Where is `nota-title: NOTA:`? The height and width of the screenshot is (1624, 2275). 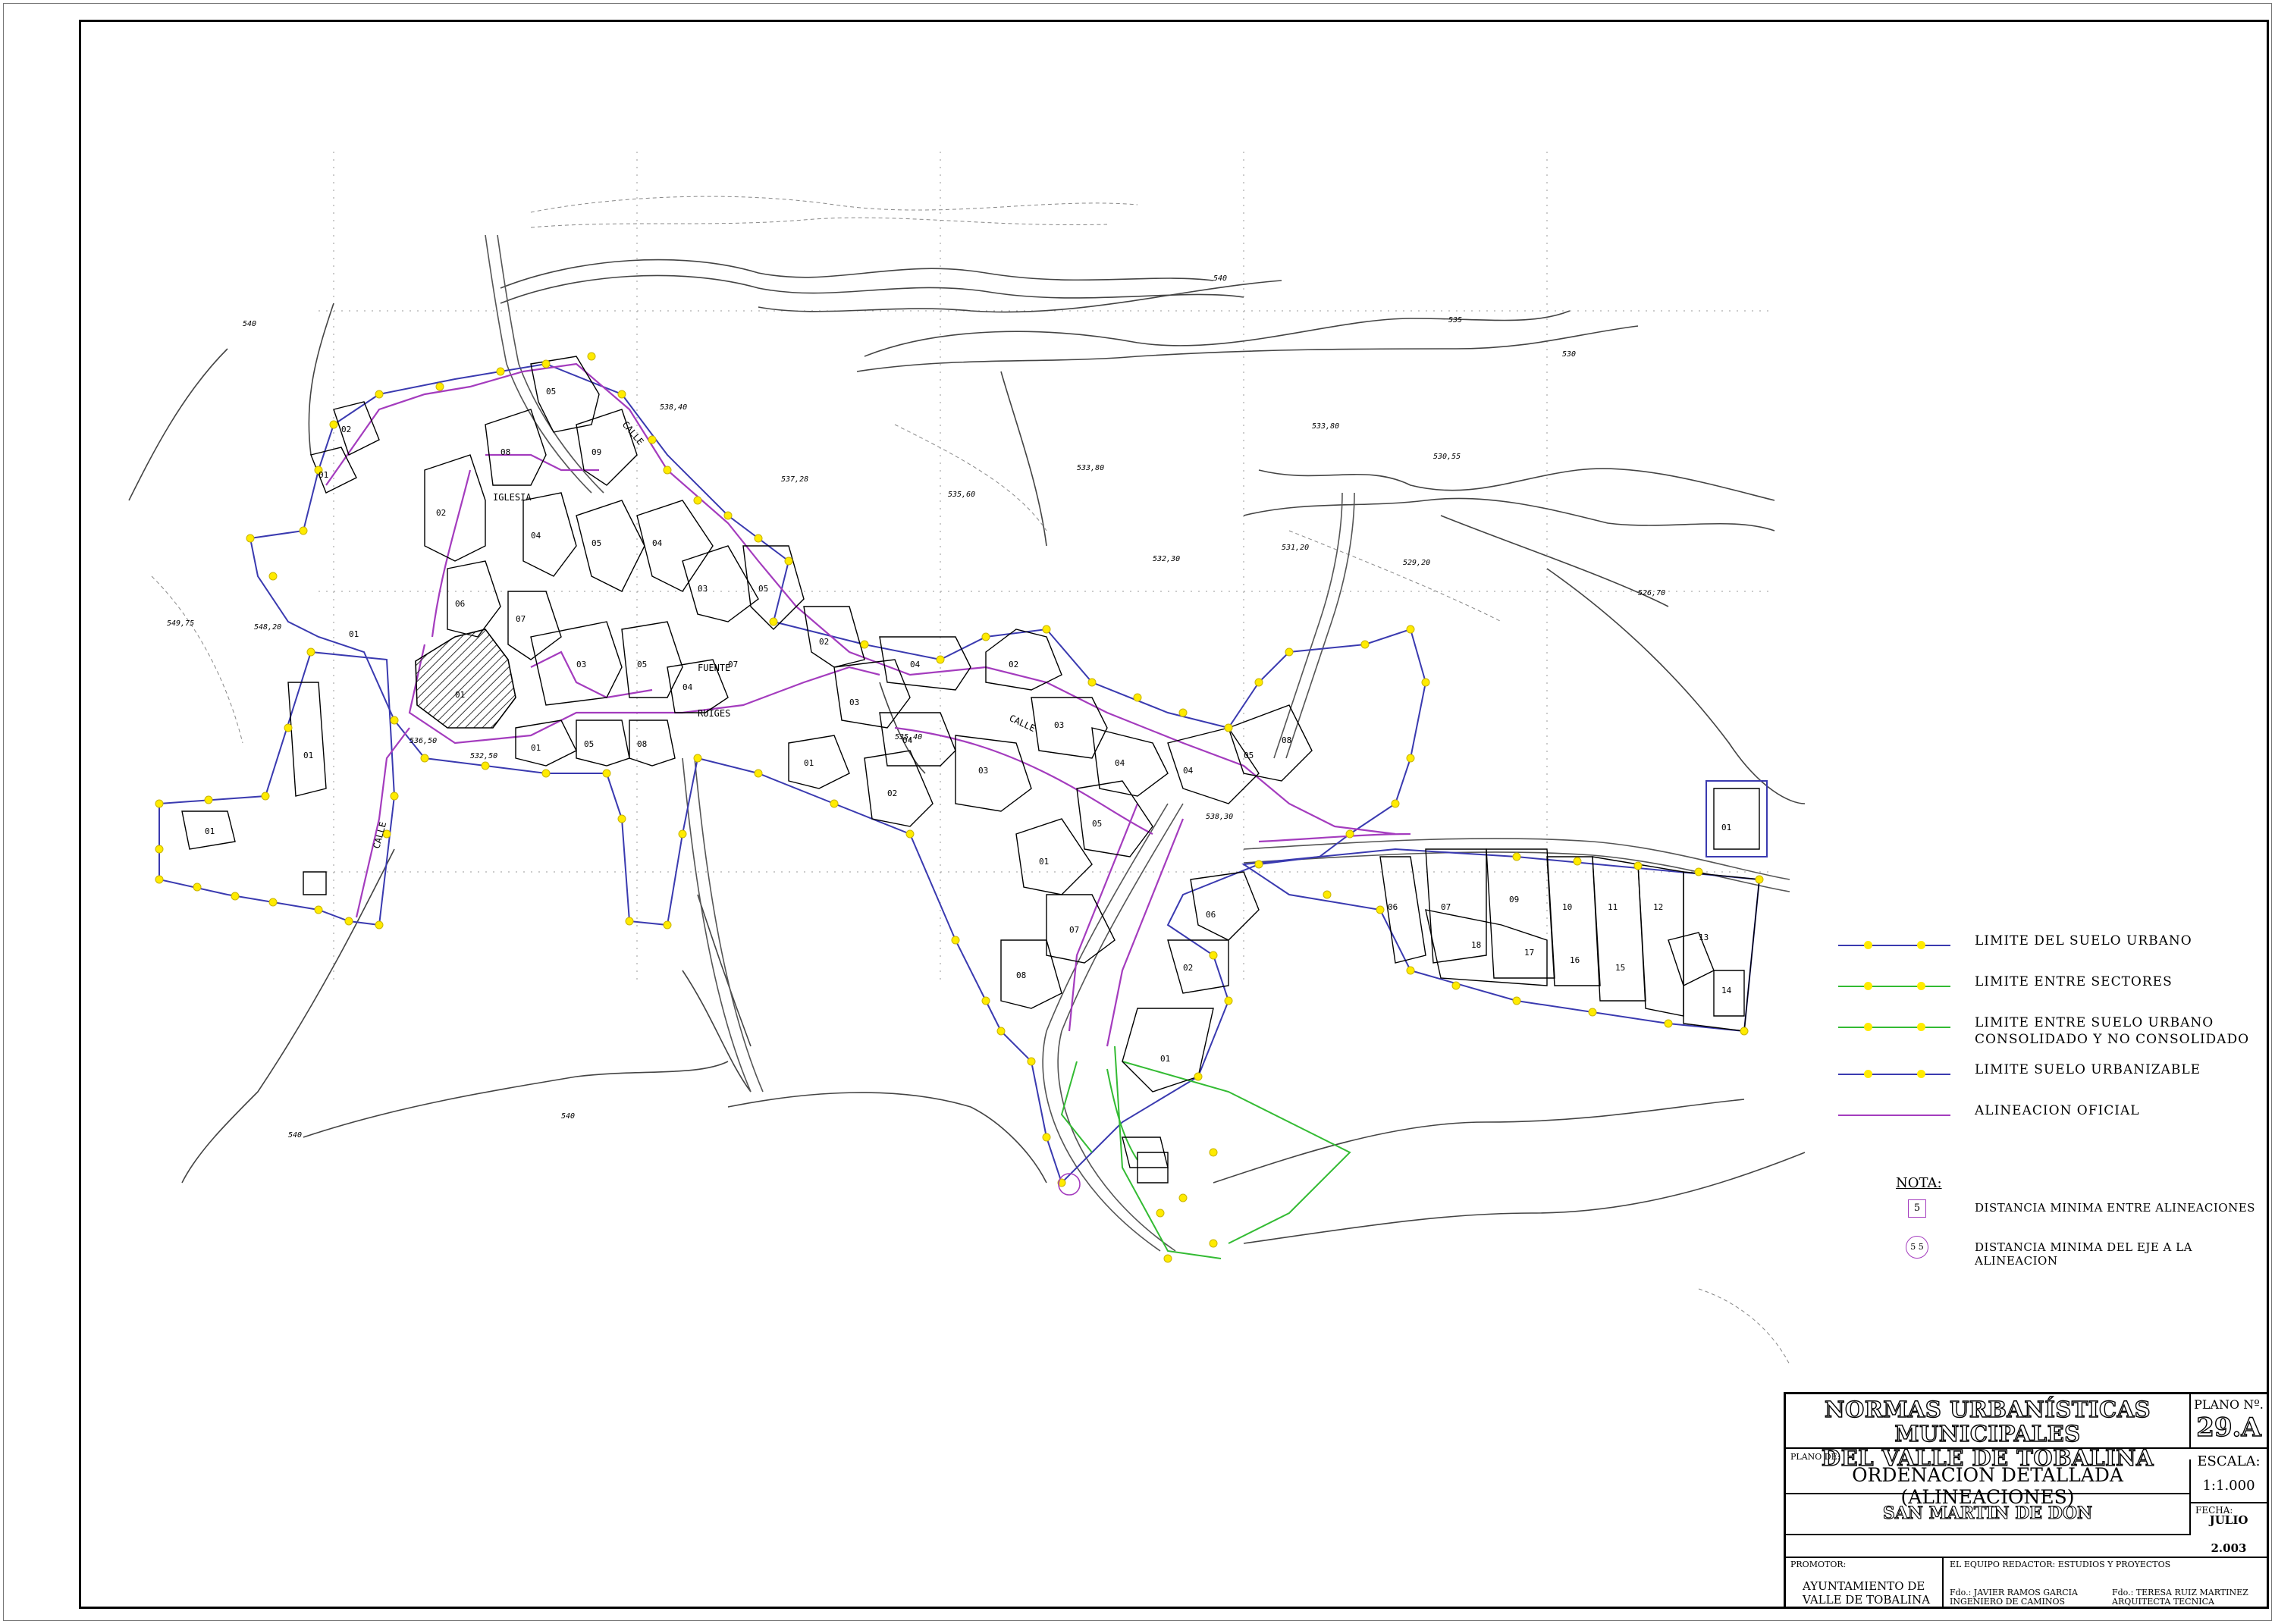 nota-title: NOTA: is located at coordinates (1919, 1183).